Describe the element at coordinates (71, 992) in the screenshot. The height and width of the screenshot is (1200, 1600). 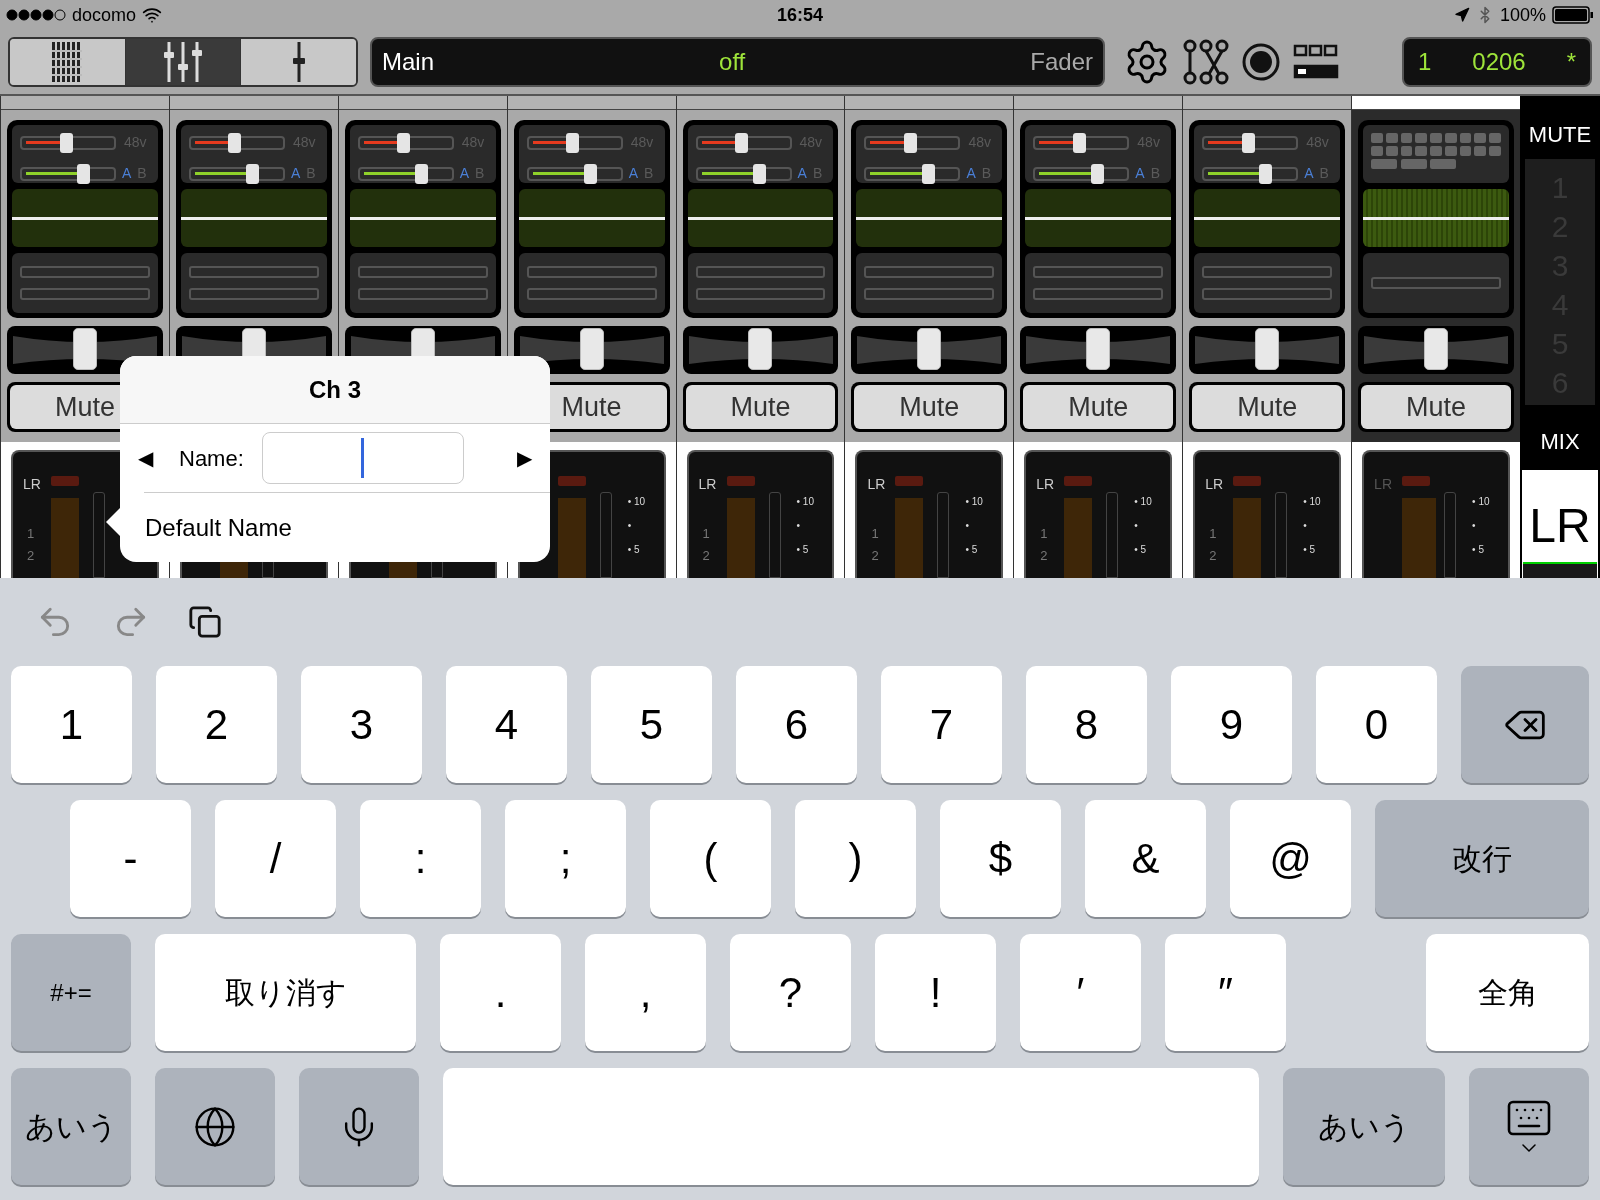
I see `symbols-key: #+=` at that location.